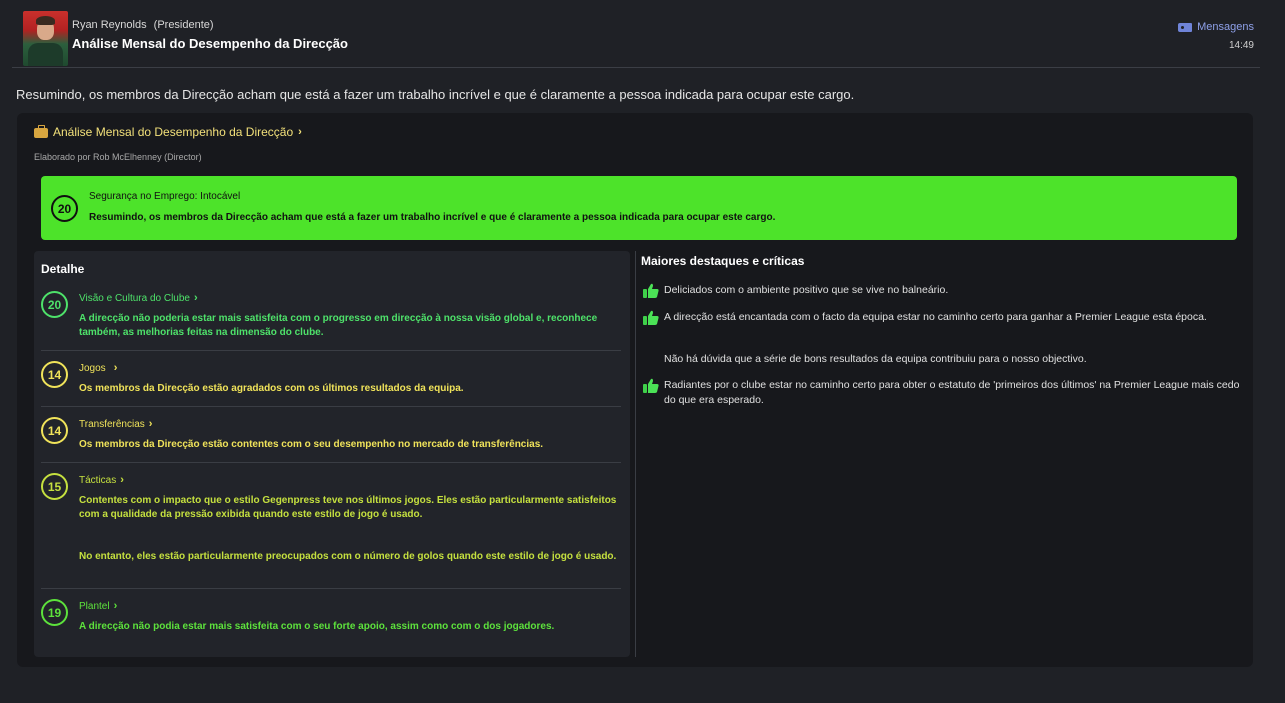  I want to click on highlights-title: Maiores destaques e críticas, so click(723, 261).